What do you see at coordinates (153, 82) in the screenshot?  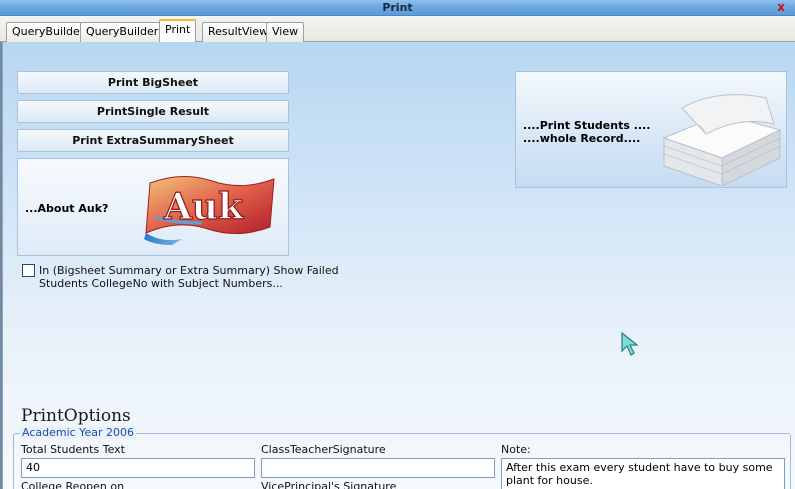 I see `print-bigsheet-button: Print BigSheet` at bounding box center [153, 82].